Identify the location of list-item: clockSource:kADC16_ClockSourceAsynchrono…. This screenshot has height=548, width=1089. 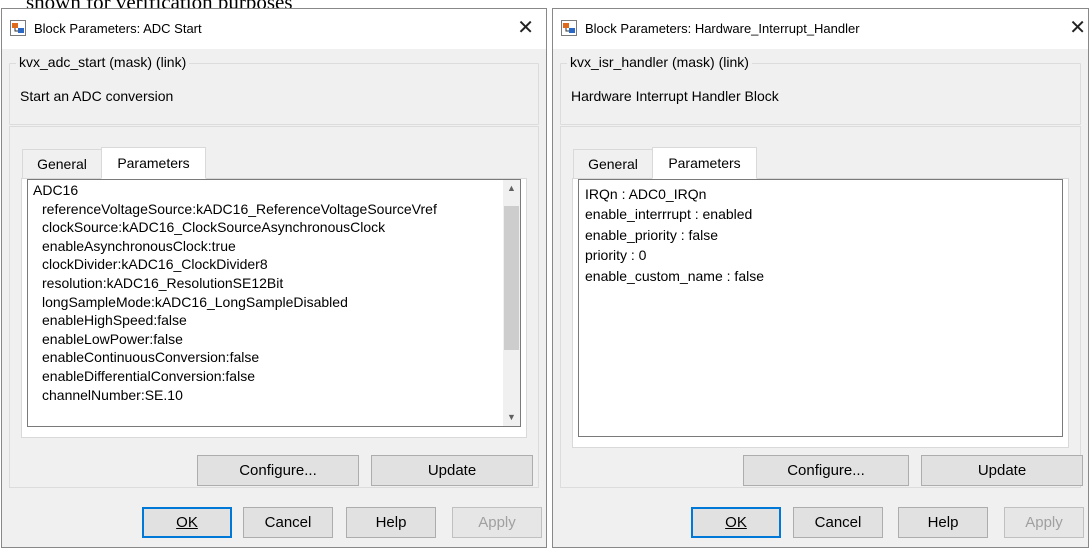
(214, 227).